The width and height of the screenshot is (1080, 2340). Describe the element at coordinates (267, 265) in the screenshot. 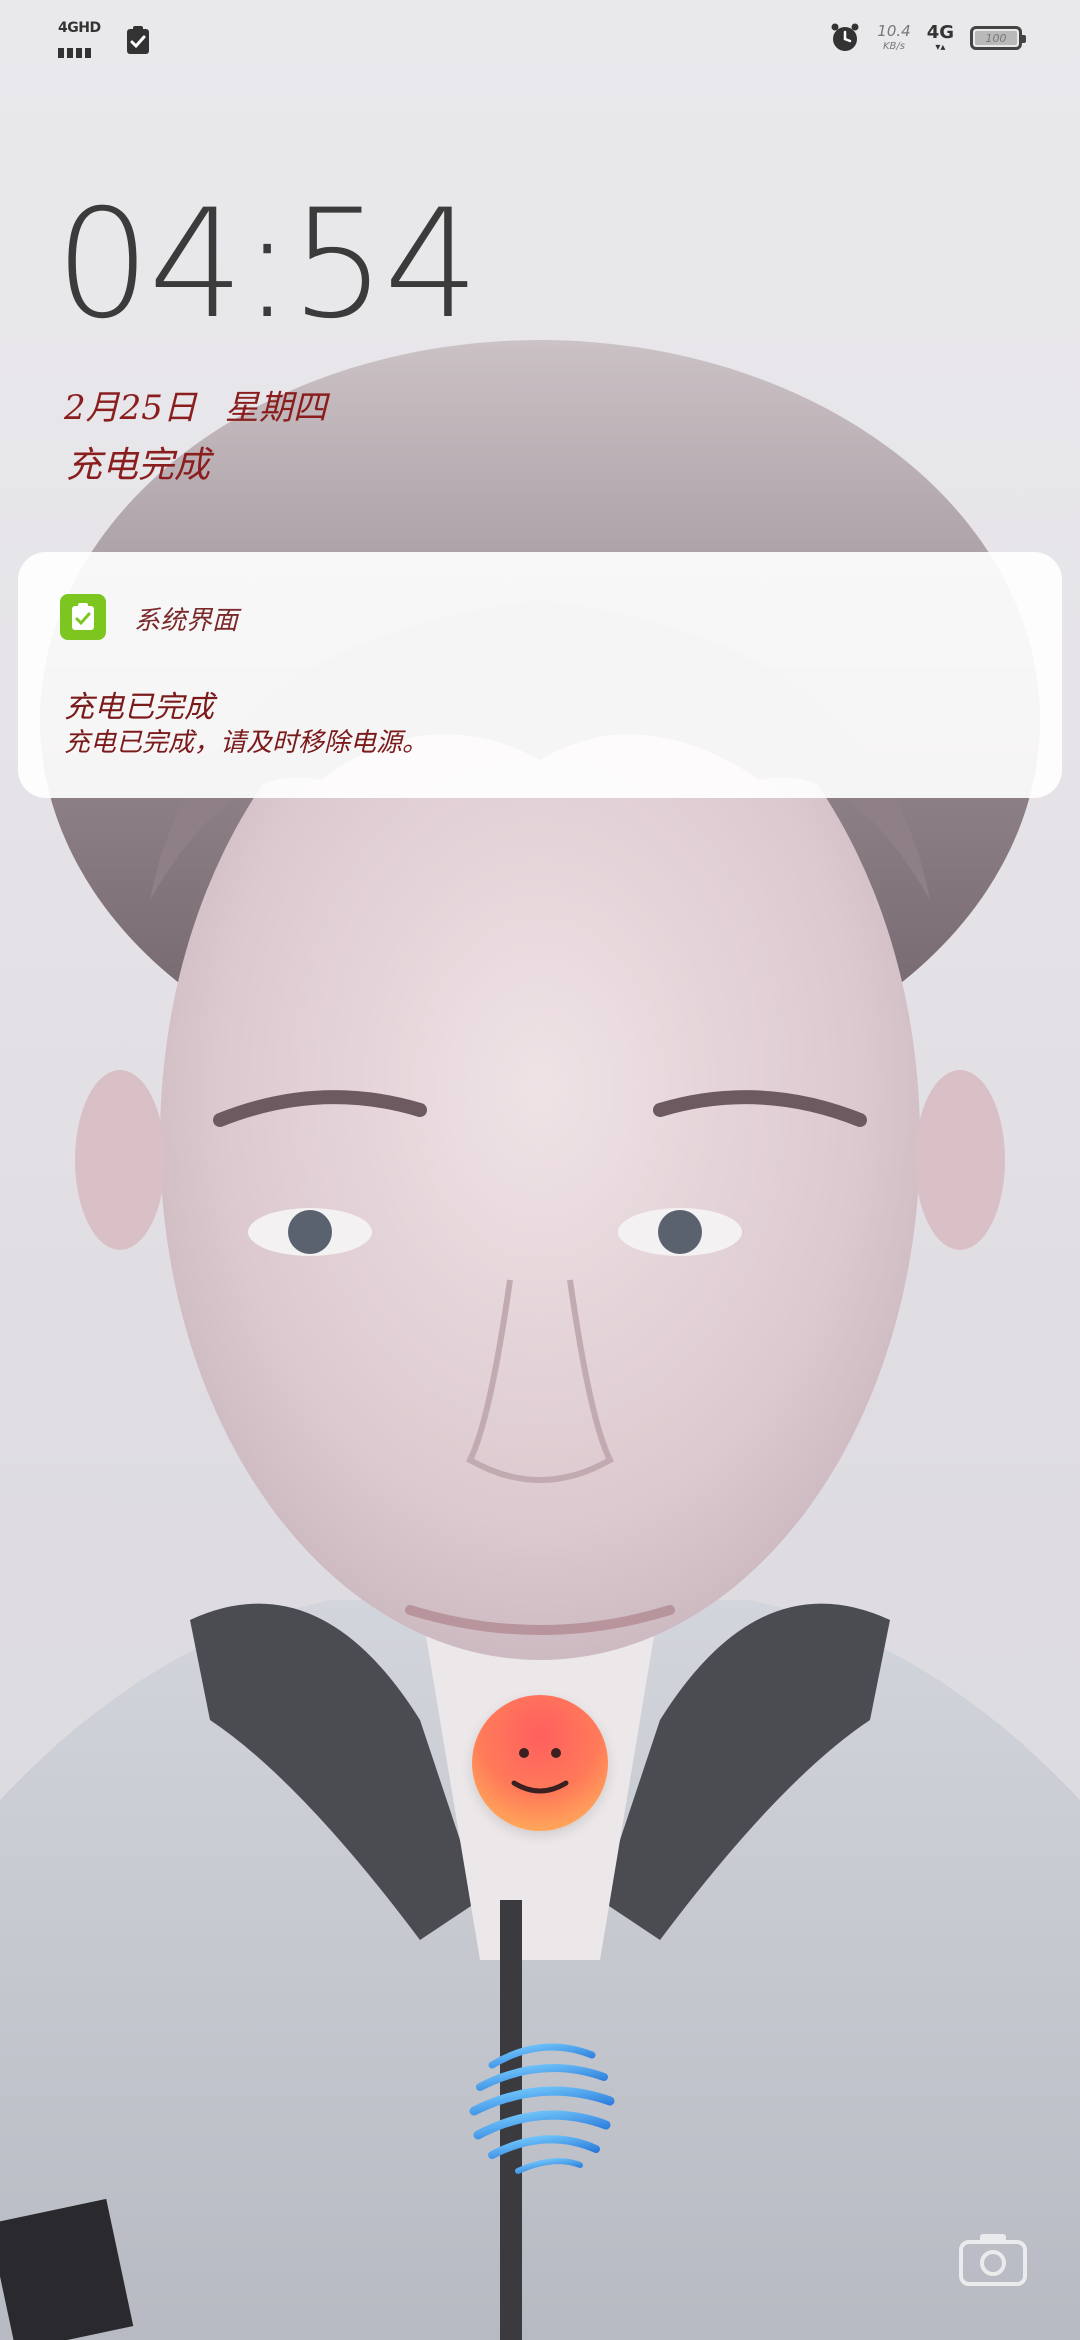

I see `lockscreen-clock: 04:54` at that location.